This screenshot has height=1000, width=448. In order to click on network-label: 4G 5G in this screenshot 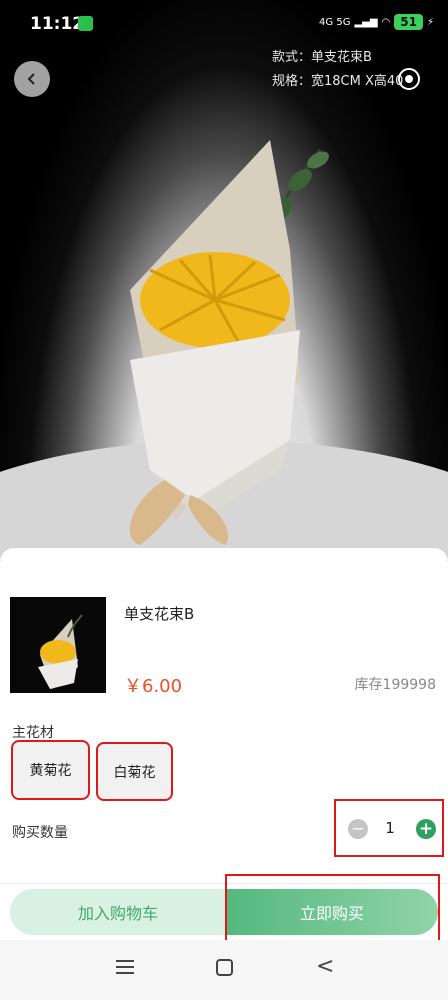, I will do `click(335, 22)`.